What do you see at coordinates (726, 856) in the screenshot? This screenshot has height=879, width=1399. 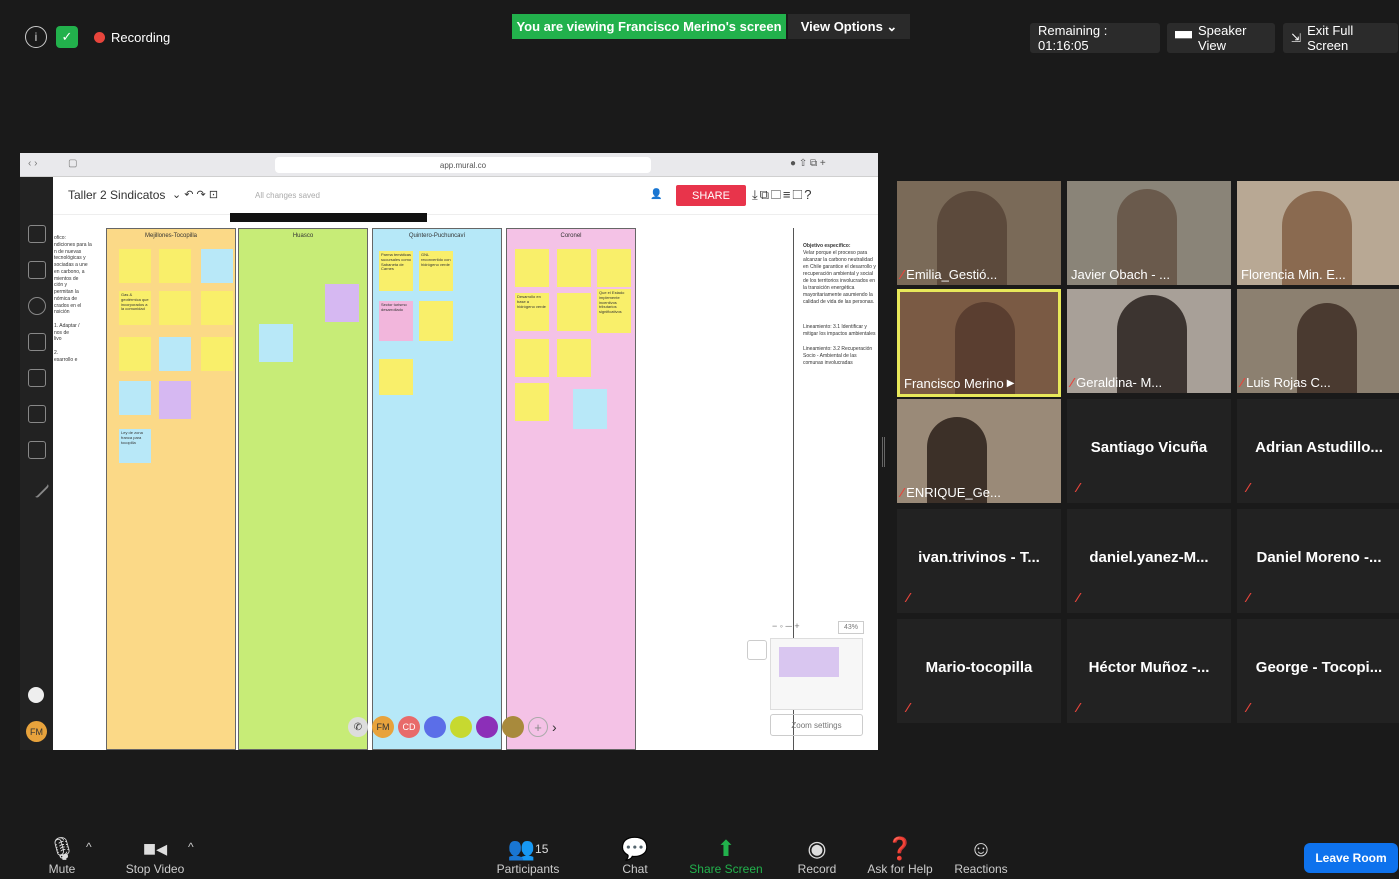 I see `share-screen-button: ⬆ Share Screen` at bounding box center [726, 856].